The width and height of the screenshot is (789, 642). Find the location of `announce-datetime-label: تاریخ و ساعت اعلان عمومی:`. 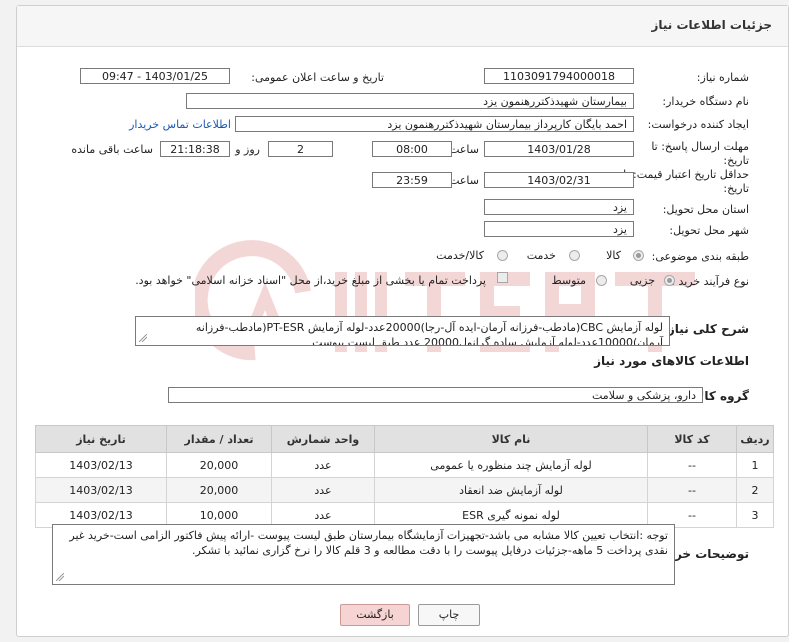

announce-datetime-label: تاریخ و ساعت اعلان عمومی: is located at coordinates (317, 77).